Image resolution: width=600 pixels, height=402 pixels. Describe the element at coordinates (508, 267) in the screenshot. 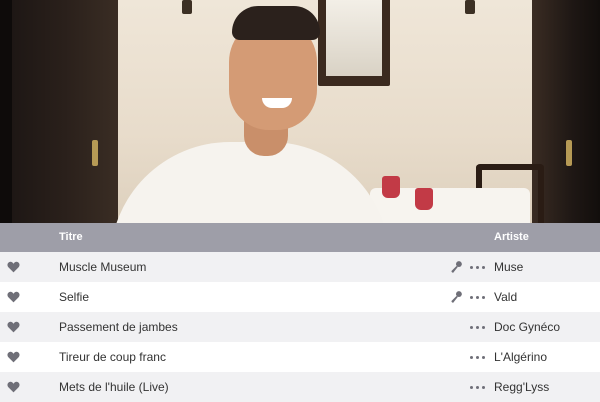

I see `track-artist: Muse` at that location.